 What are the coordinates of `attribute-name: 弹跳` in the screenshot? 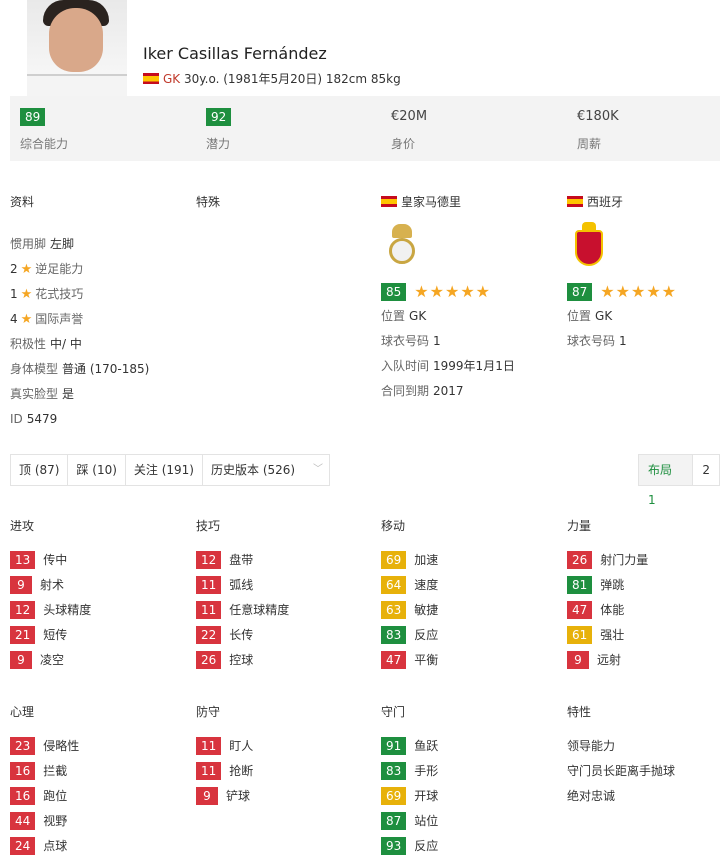 It's located at (612, 585).